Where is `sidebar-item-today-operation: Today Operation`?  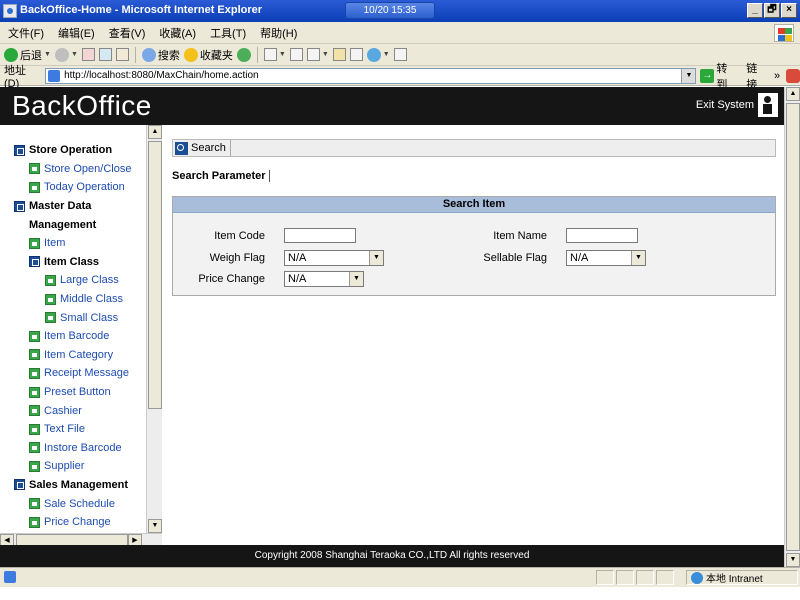 sidebar-item-today-operation: Today Operation is located at coordinates (74, 187).